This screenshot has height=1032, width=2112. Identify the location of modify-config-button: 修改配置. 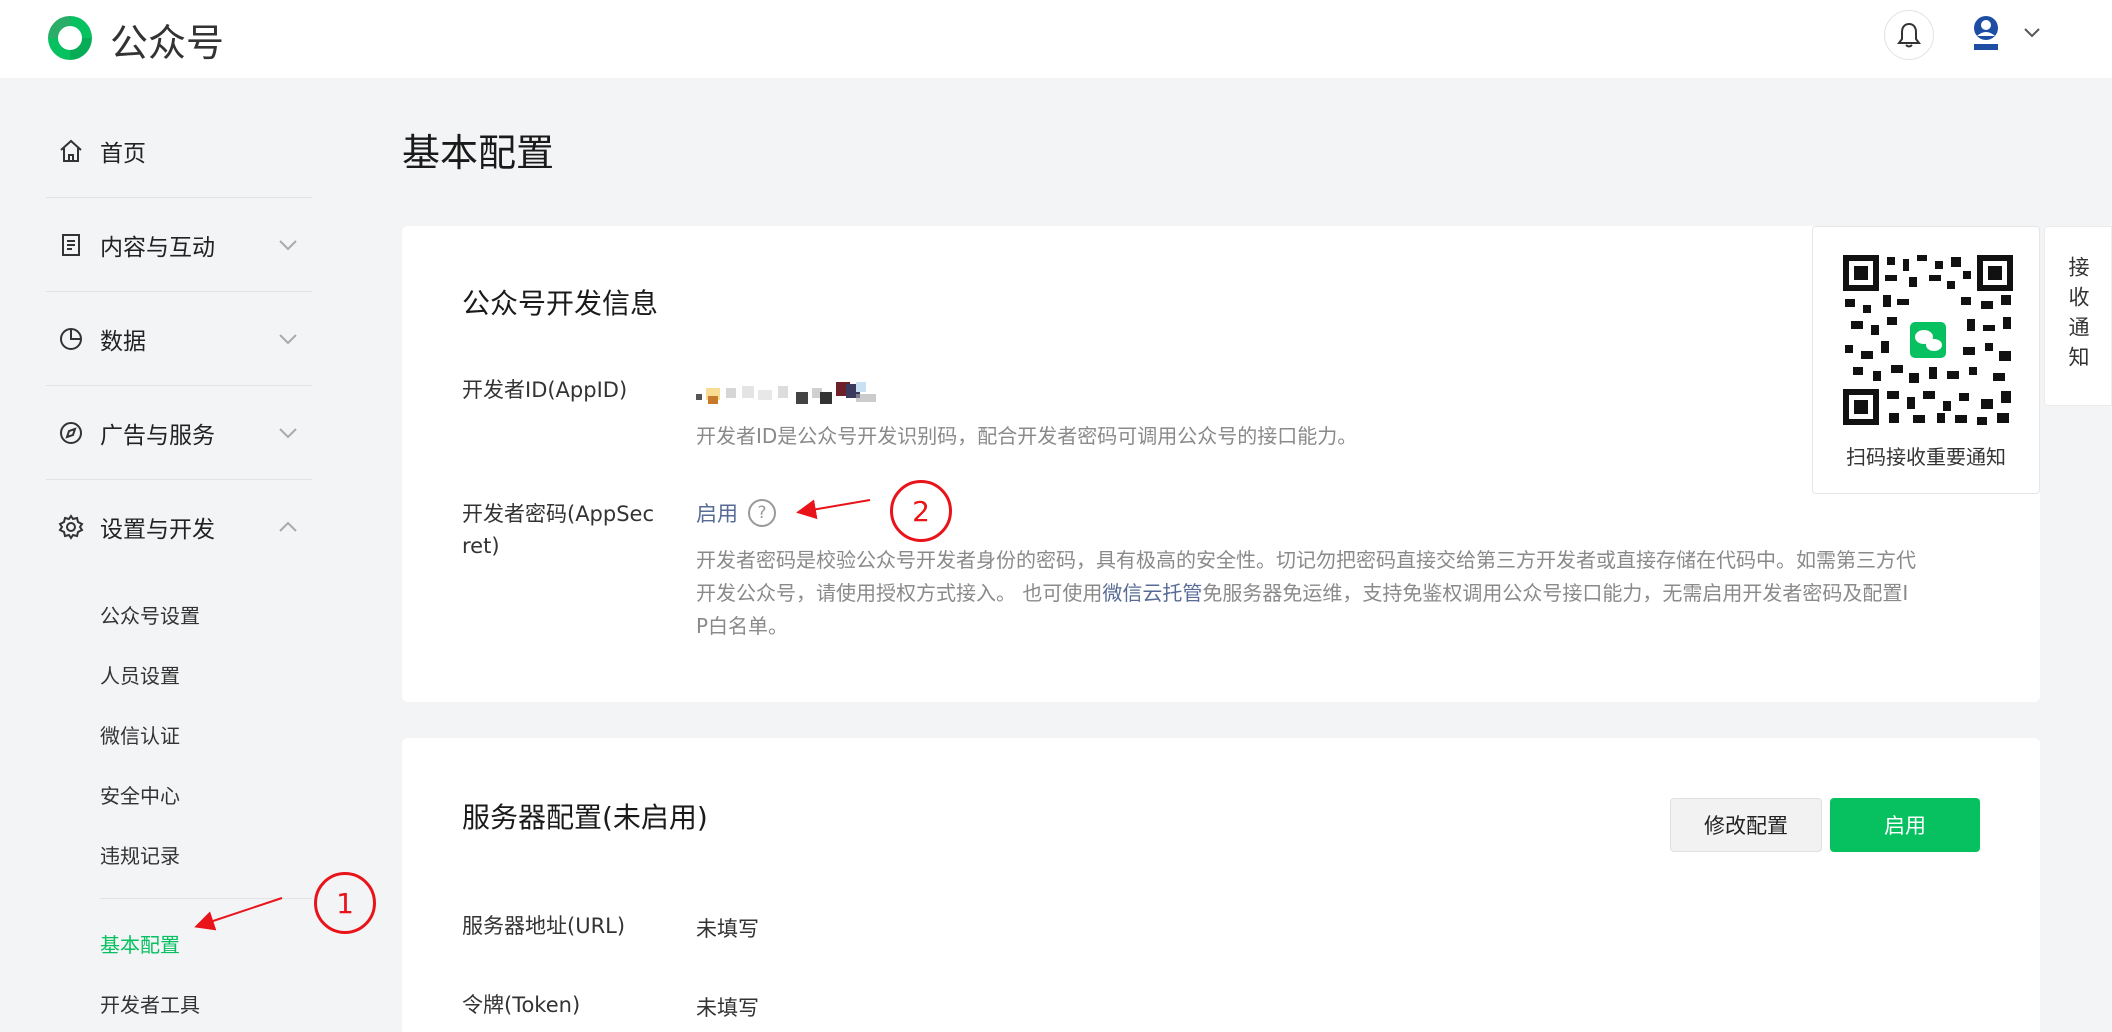
(1746, 825).